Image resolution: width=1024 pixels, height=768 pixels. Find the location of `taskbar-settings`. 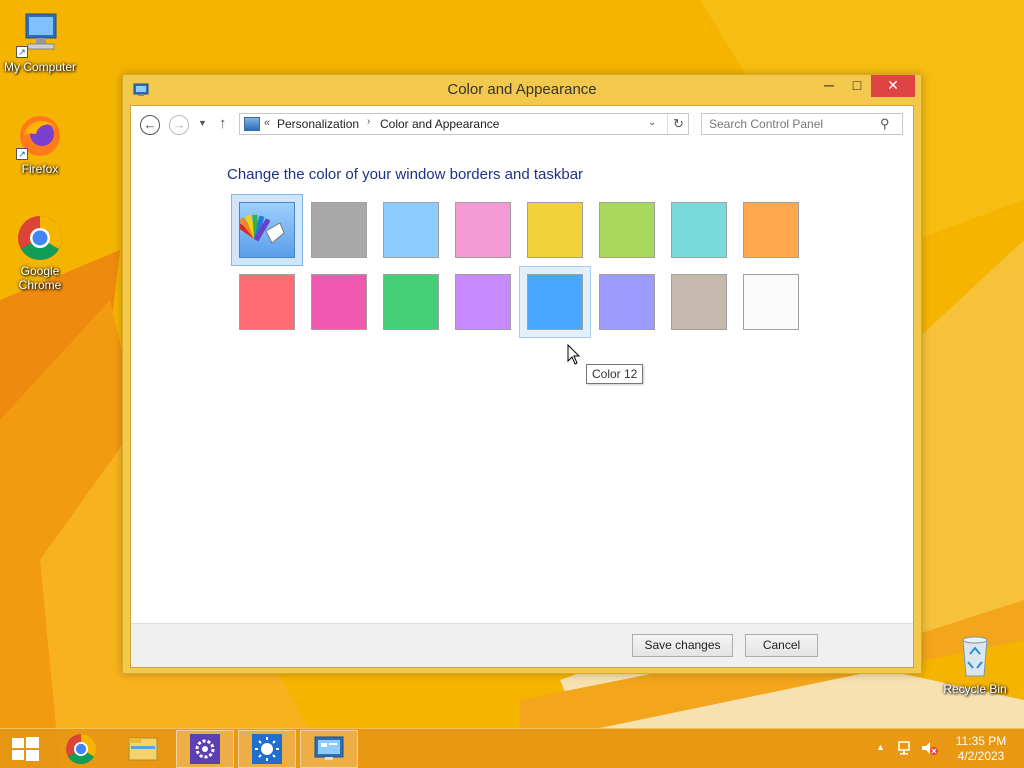

taskbar-settings is located at coordinates (205, 749).